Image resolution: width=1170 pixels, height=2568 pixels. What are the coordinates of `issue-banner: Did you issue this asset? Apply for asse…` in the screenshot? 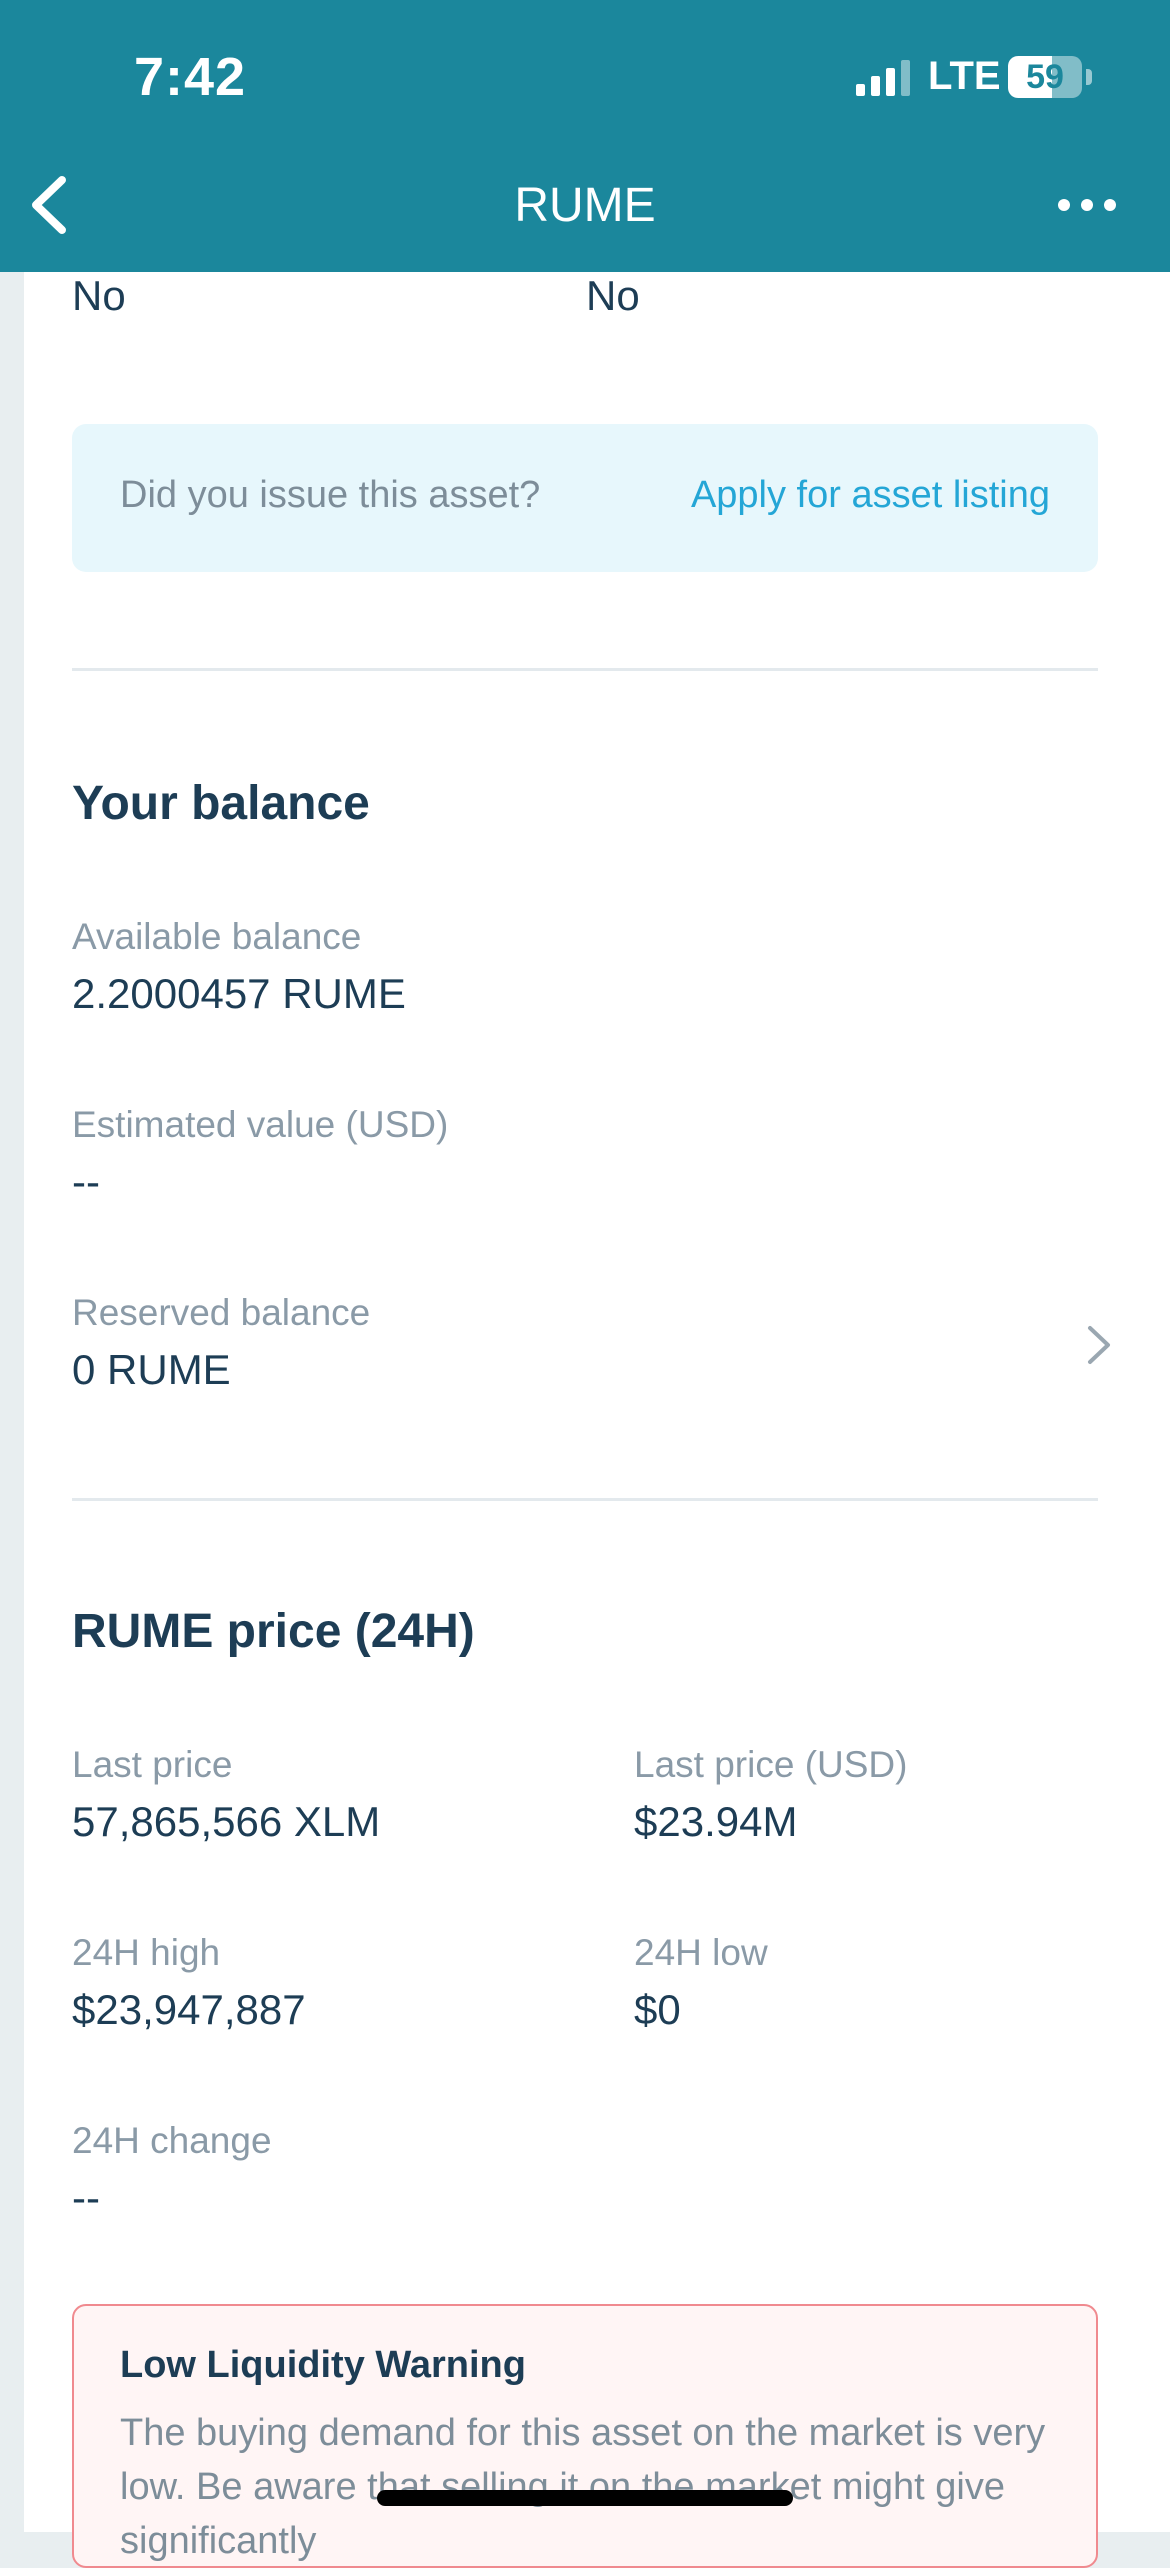 It's located at (585, 498).